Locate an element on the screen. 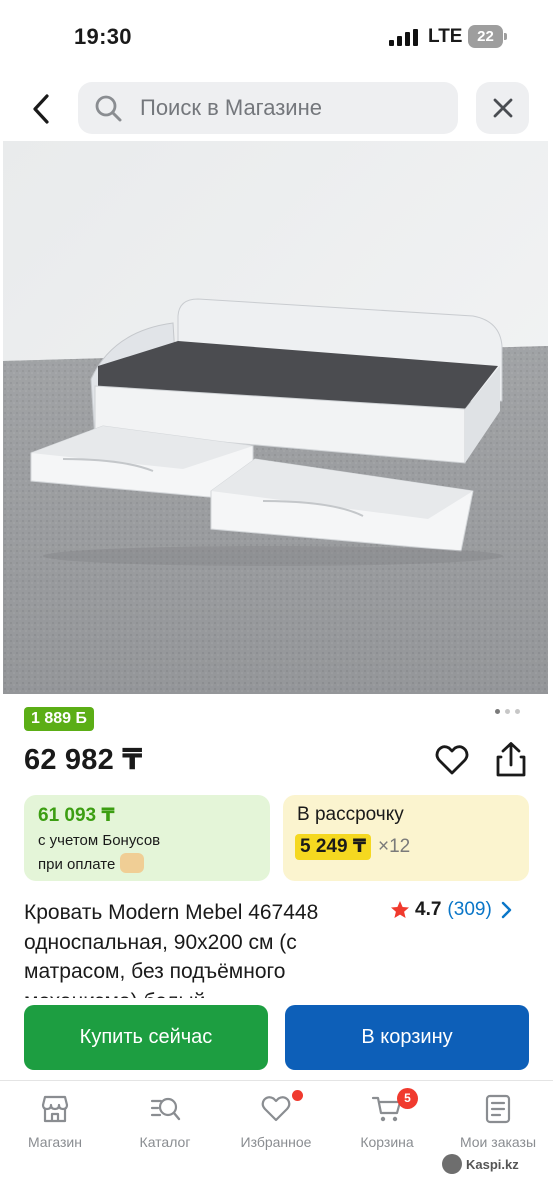 This screenshot has height=1200, width=553. rating-link: 4.7 (309) is located at coordinates (451, 910).